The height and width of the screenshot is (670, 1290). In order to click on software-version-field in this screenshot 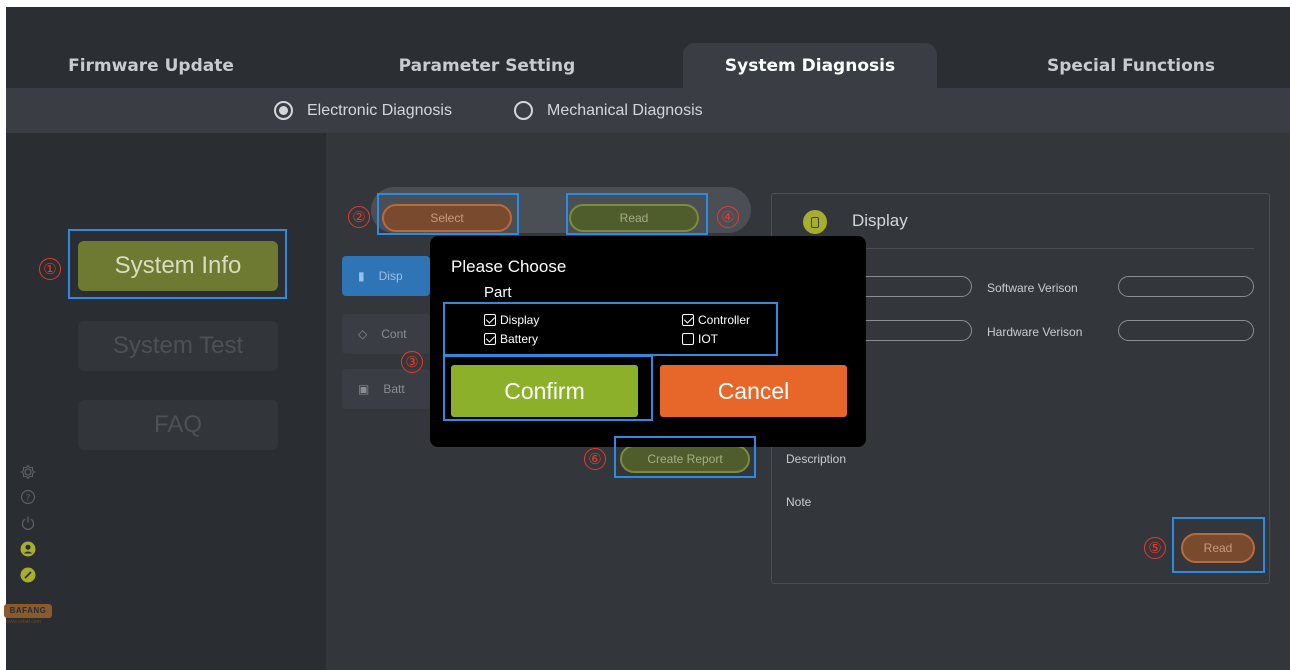, I will do `click(1186, 286)`.